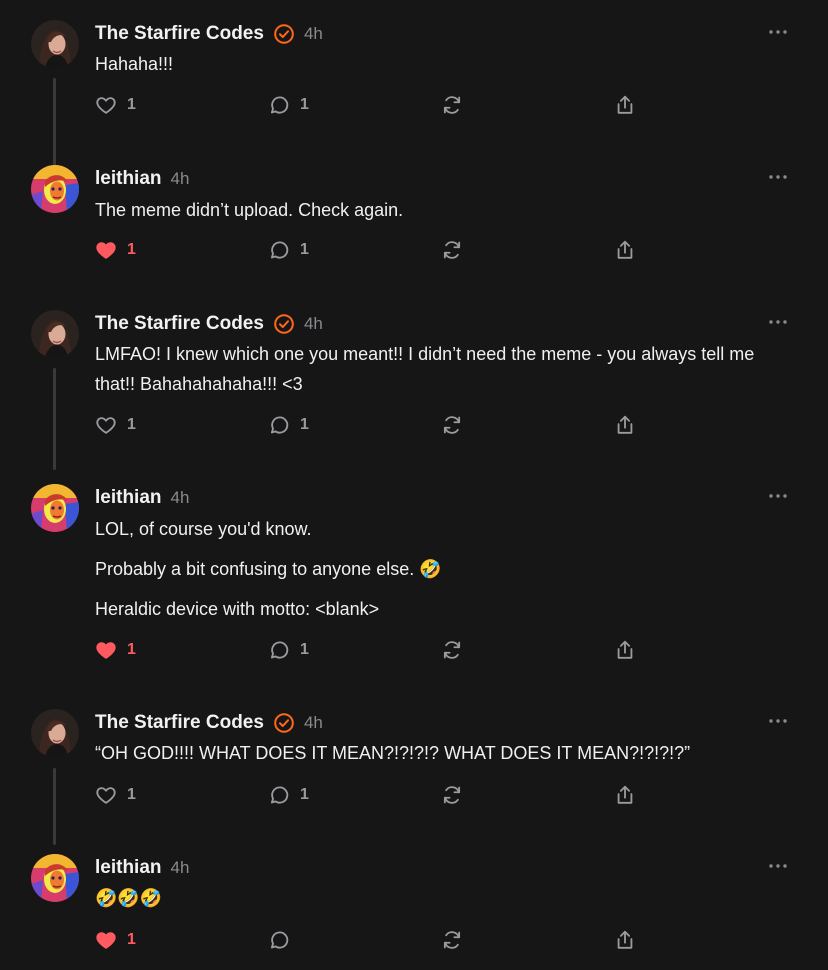  I want to click on reply-button, so click(279, 940).